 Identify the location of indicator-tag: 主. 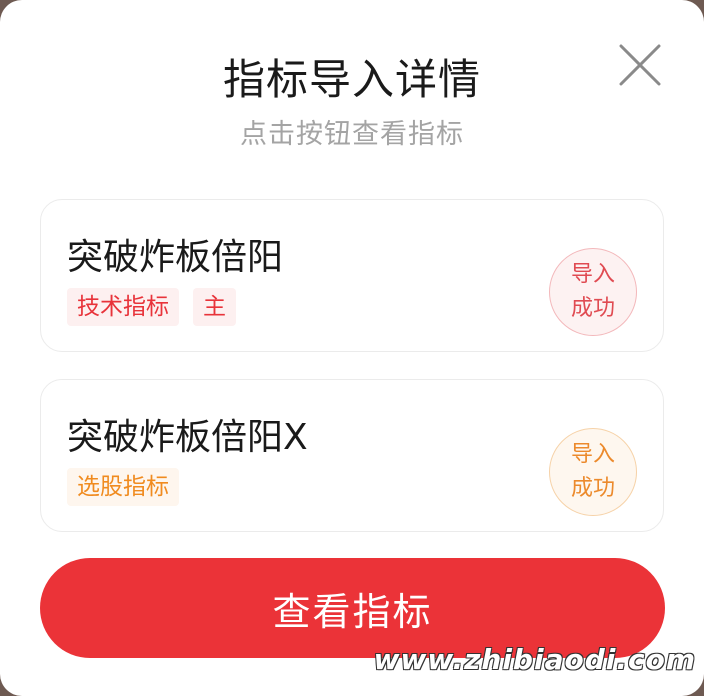
(214, 307).